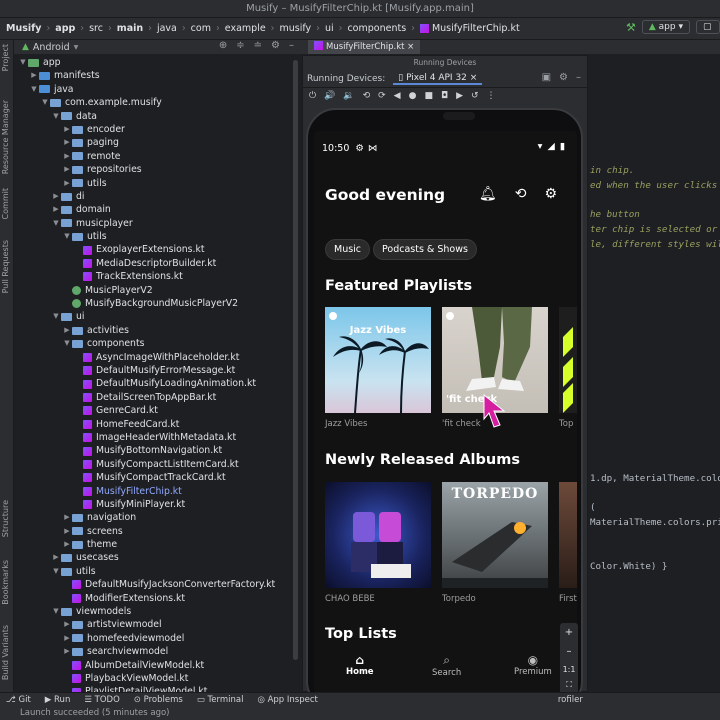 This screenshot has height=720, width=720. Describe the element at coordinates (570, 700) in the screenshot. I see `tool-profiler: rofiler` at that location.